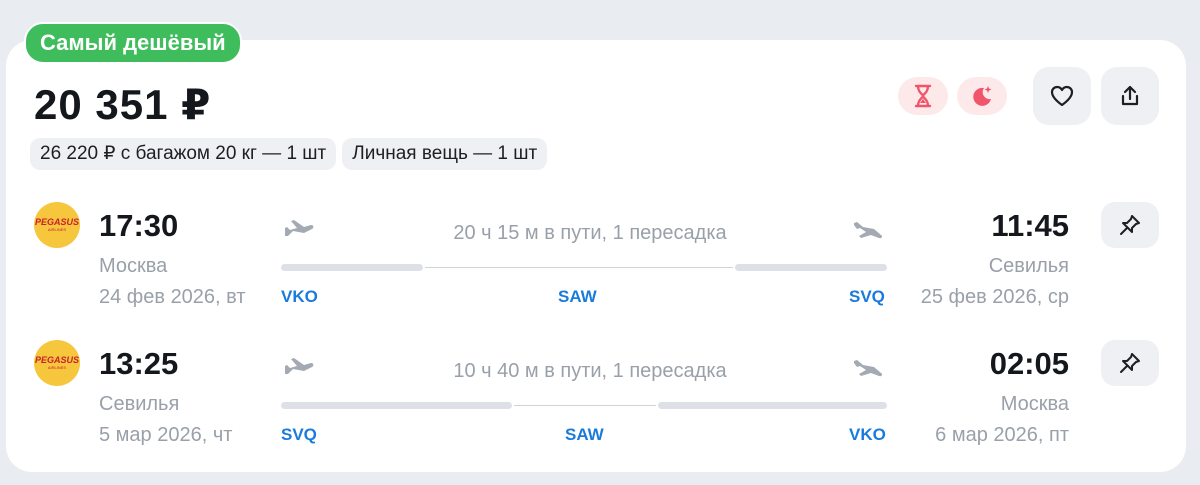  What do you see at coordinates (139, 404) in the screenshot?
I see `departure-city: Севилья` at bounding box center [139, 404].